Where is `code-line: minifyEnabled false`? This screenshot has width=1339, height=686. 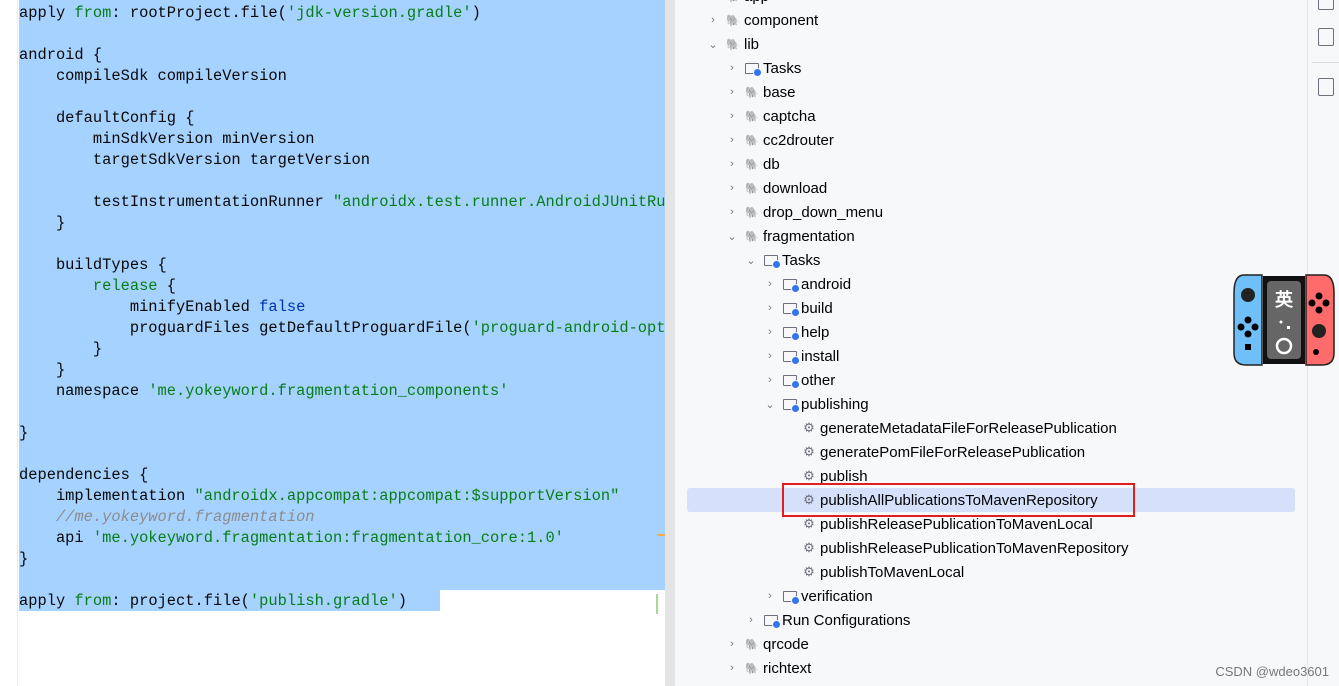 code-line: minifyEnabled false is located at coordinates (342, 307).